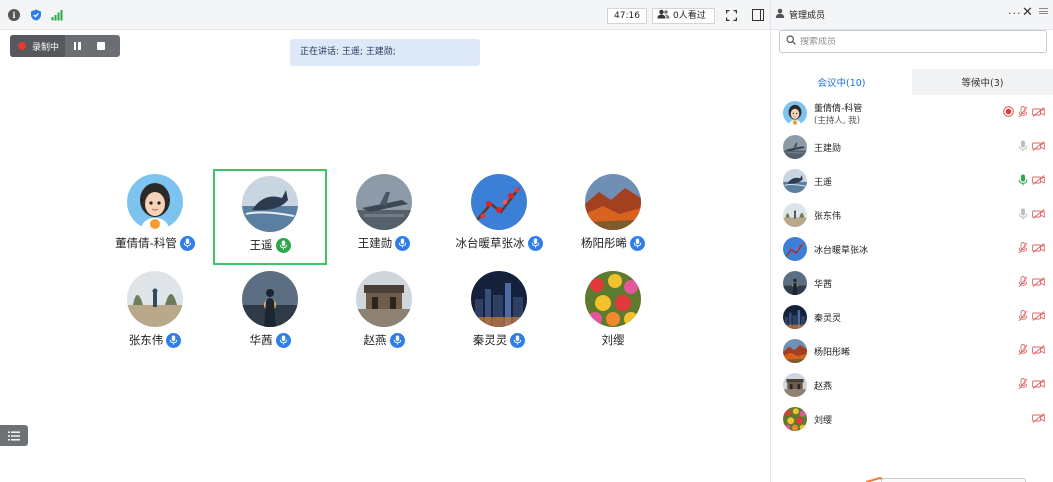 This screenshot has width=1053, height=482. What do you see at coordinates (982, 82) in the screenshot?
I see `tab-waiting: 等候中(3)` at bounding box center [982, 82].